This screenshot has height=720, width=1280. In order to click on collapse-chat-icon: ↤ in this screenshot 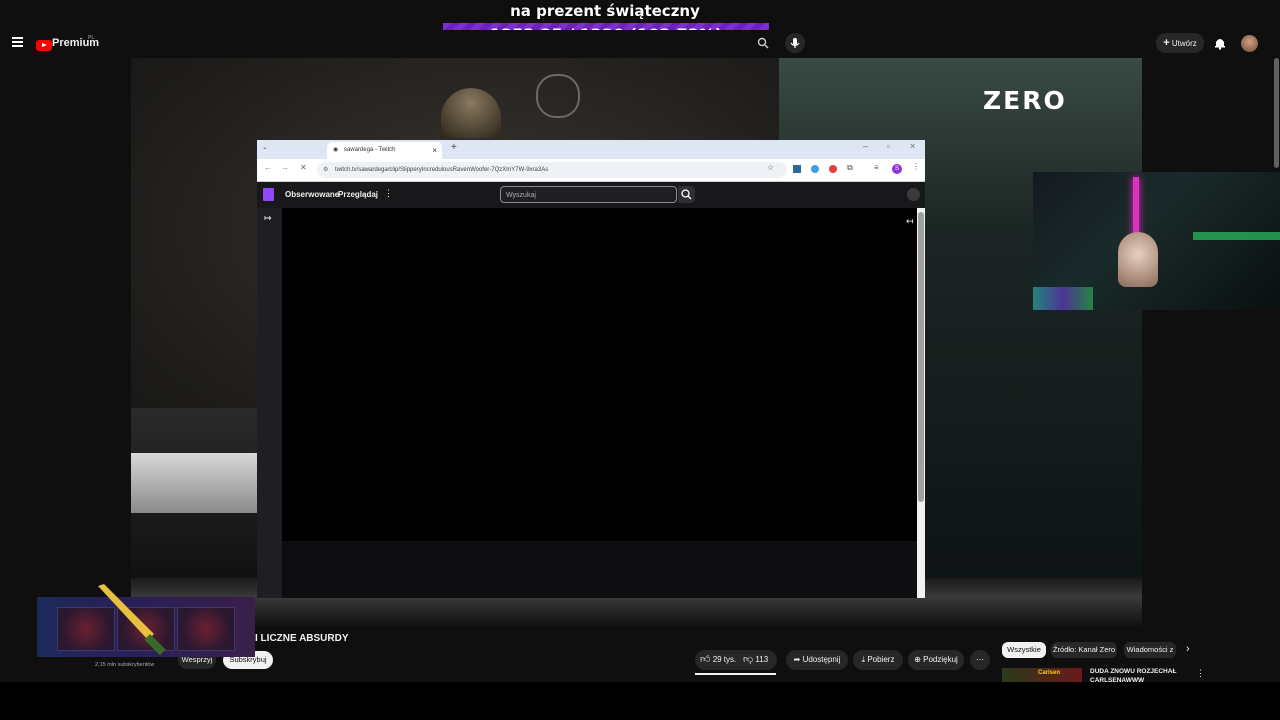, I will do `click(910, 221)`.